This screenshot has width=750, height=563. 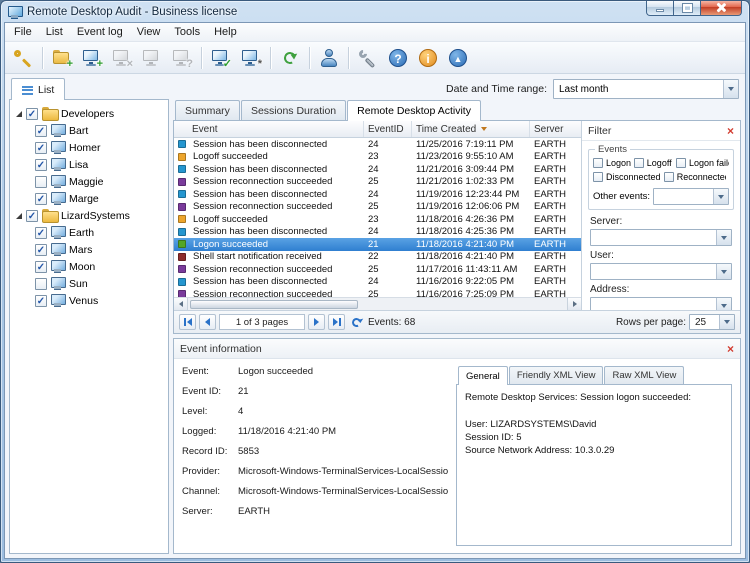 What do you see at coordinates (628, 177) in the screenshot?
I see `filter-checkbox-disconnected: Disconnected` at bounding box center [628, 177].